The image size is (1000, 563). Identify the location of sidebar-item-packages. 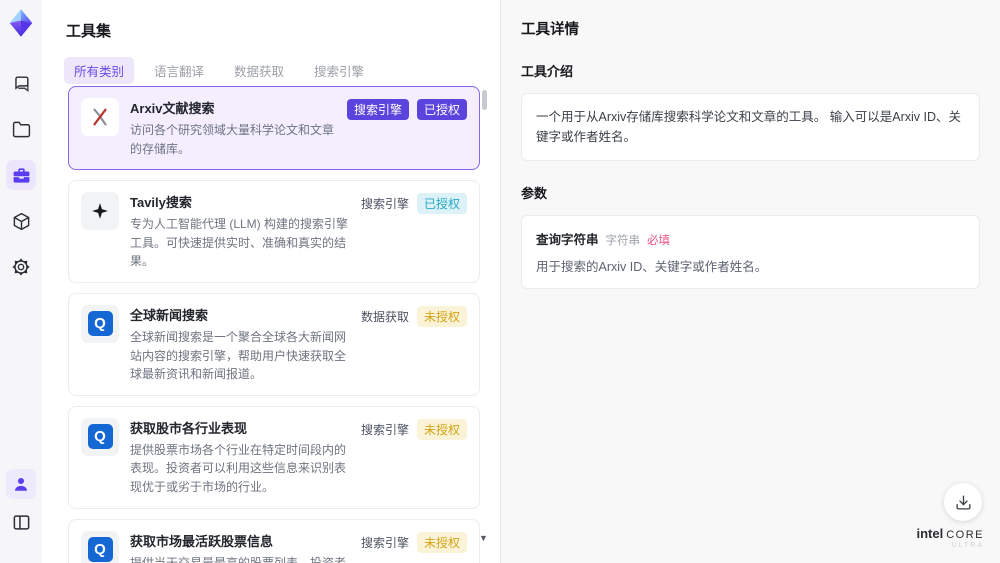
(21, 221).